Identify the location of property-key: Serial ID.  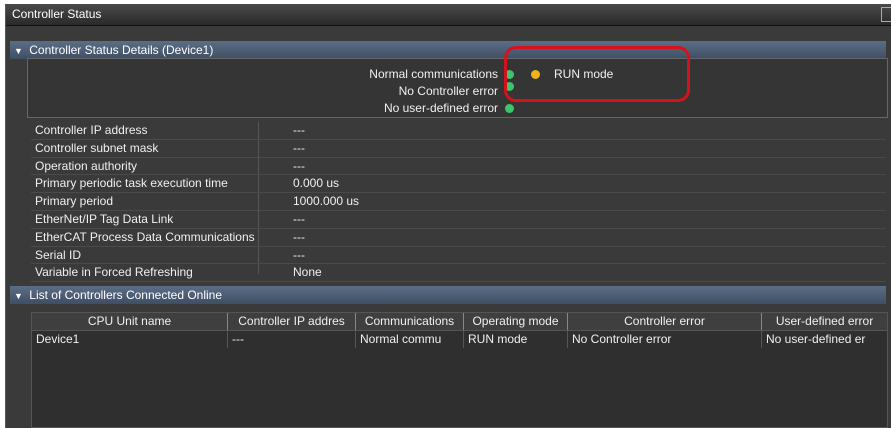
(58, 254).